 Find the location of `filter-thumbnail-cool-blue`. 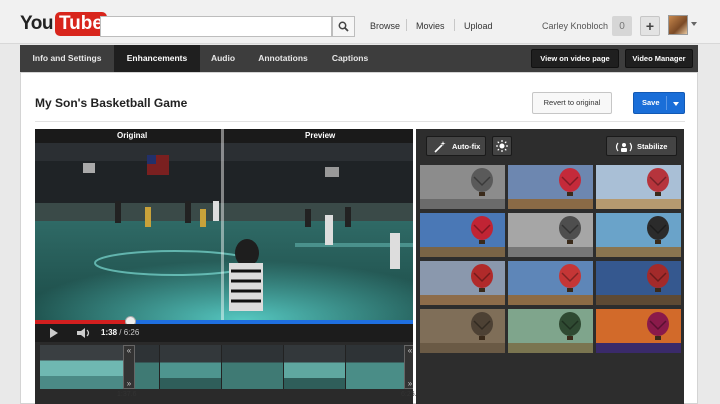

filter-thumbnail-cool-blue is located at coordinates (462, 235).